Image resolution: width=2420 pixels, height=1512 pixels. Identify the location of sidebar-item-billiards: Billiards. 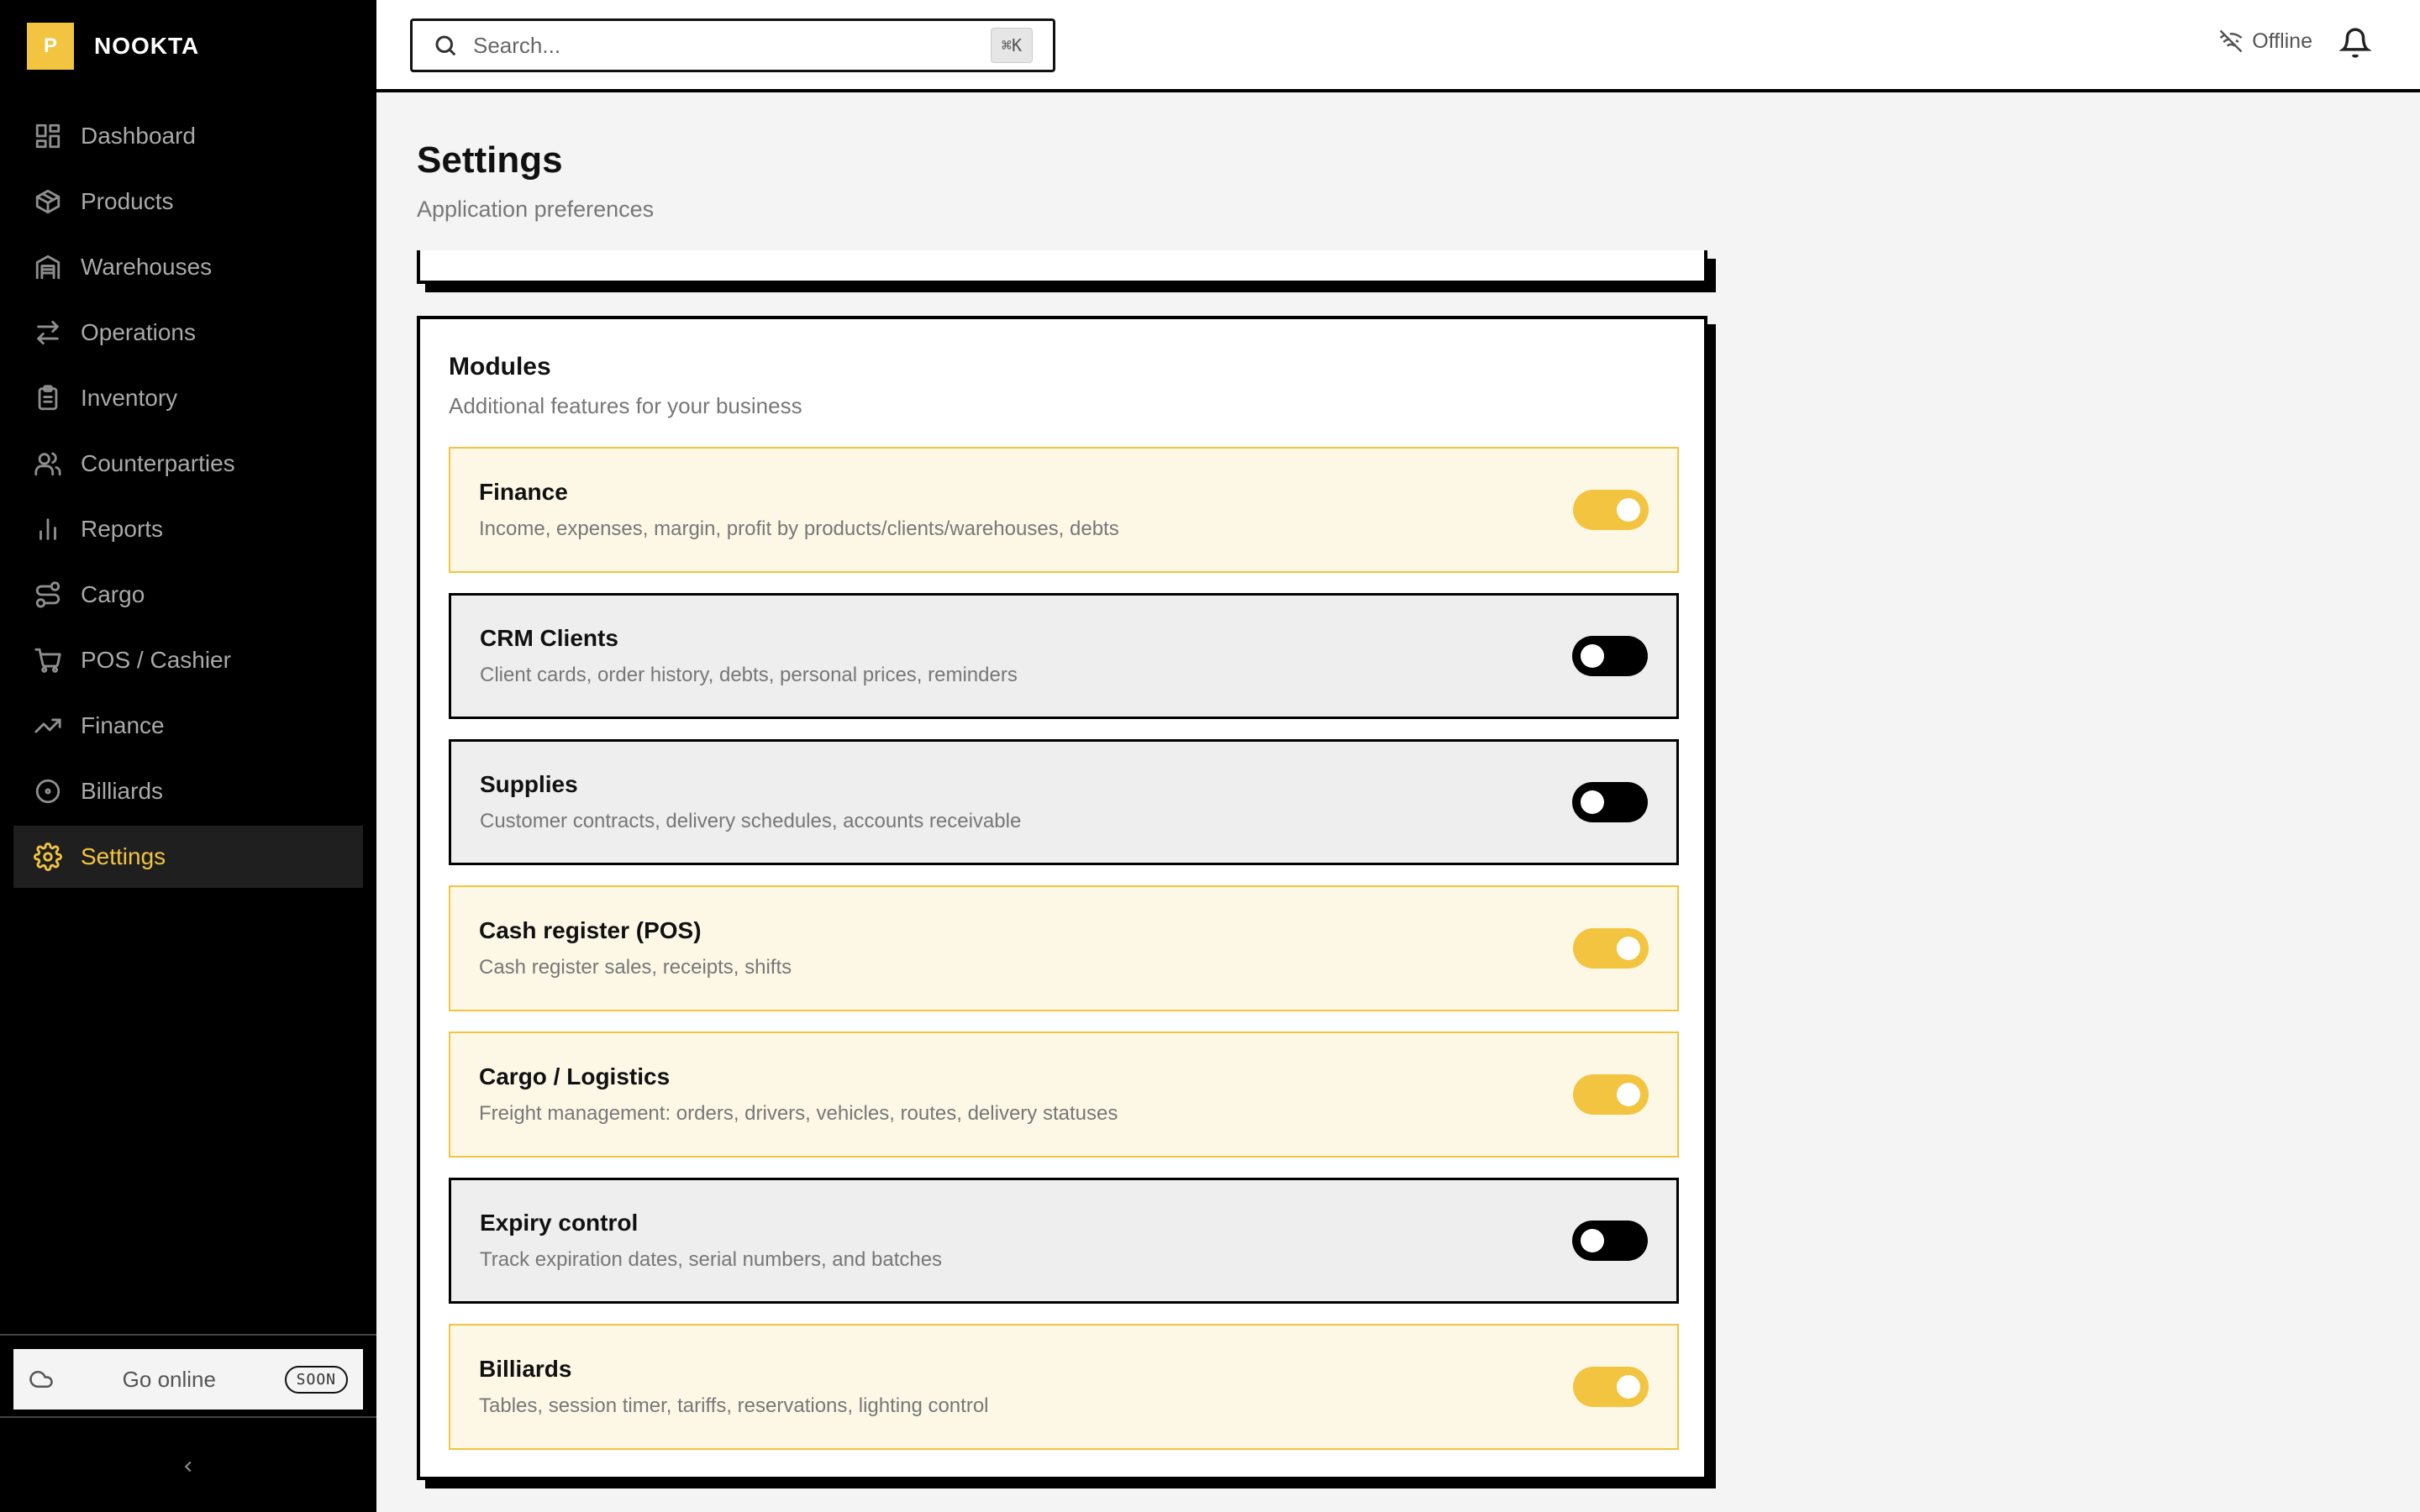
(188, 791).